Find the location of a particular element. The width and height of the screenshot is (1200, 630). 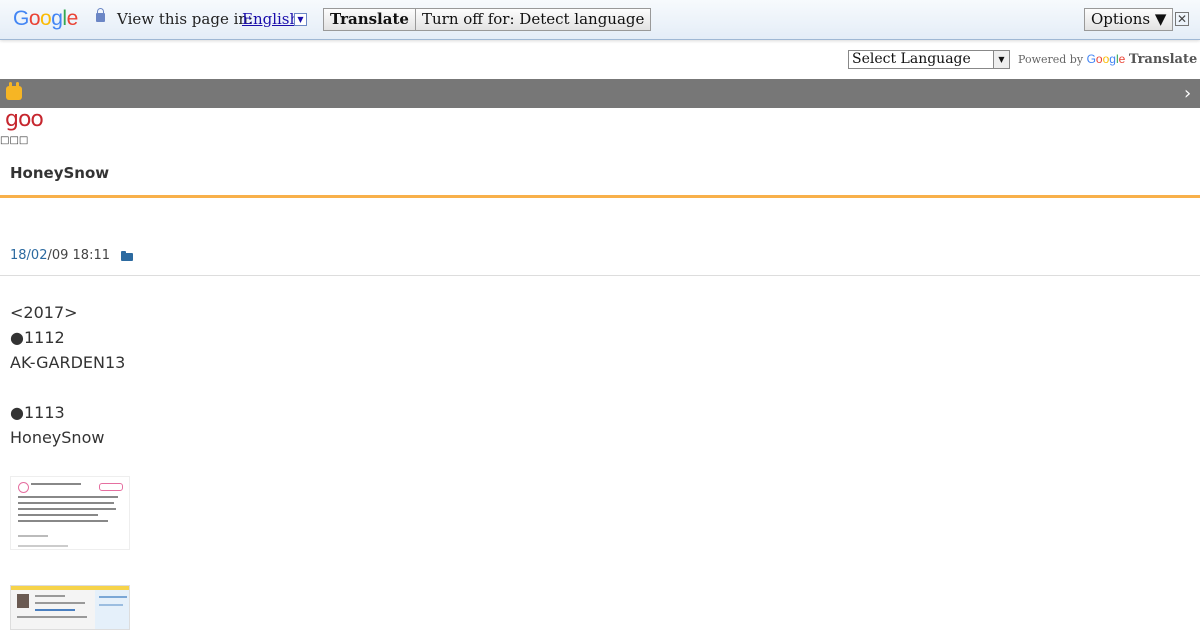

translate-button: Translate is located at coordinates (369, 19).